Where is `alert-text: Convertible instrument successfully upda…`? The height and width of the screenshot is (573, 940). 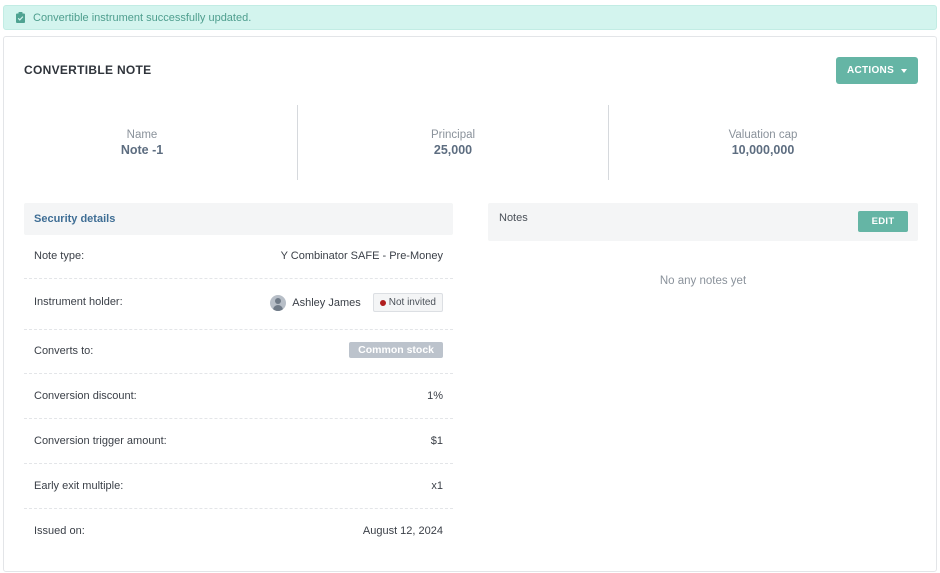 alert-text: Convertible instrument successfully upda… is located at coordinates (142, 17).